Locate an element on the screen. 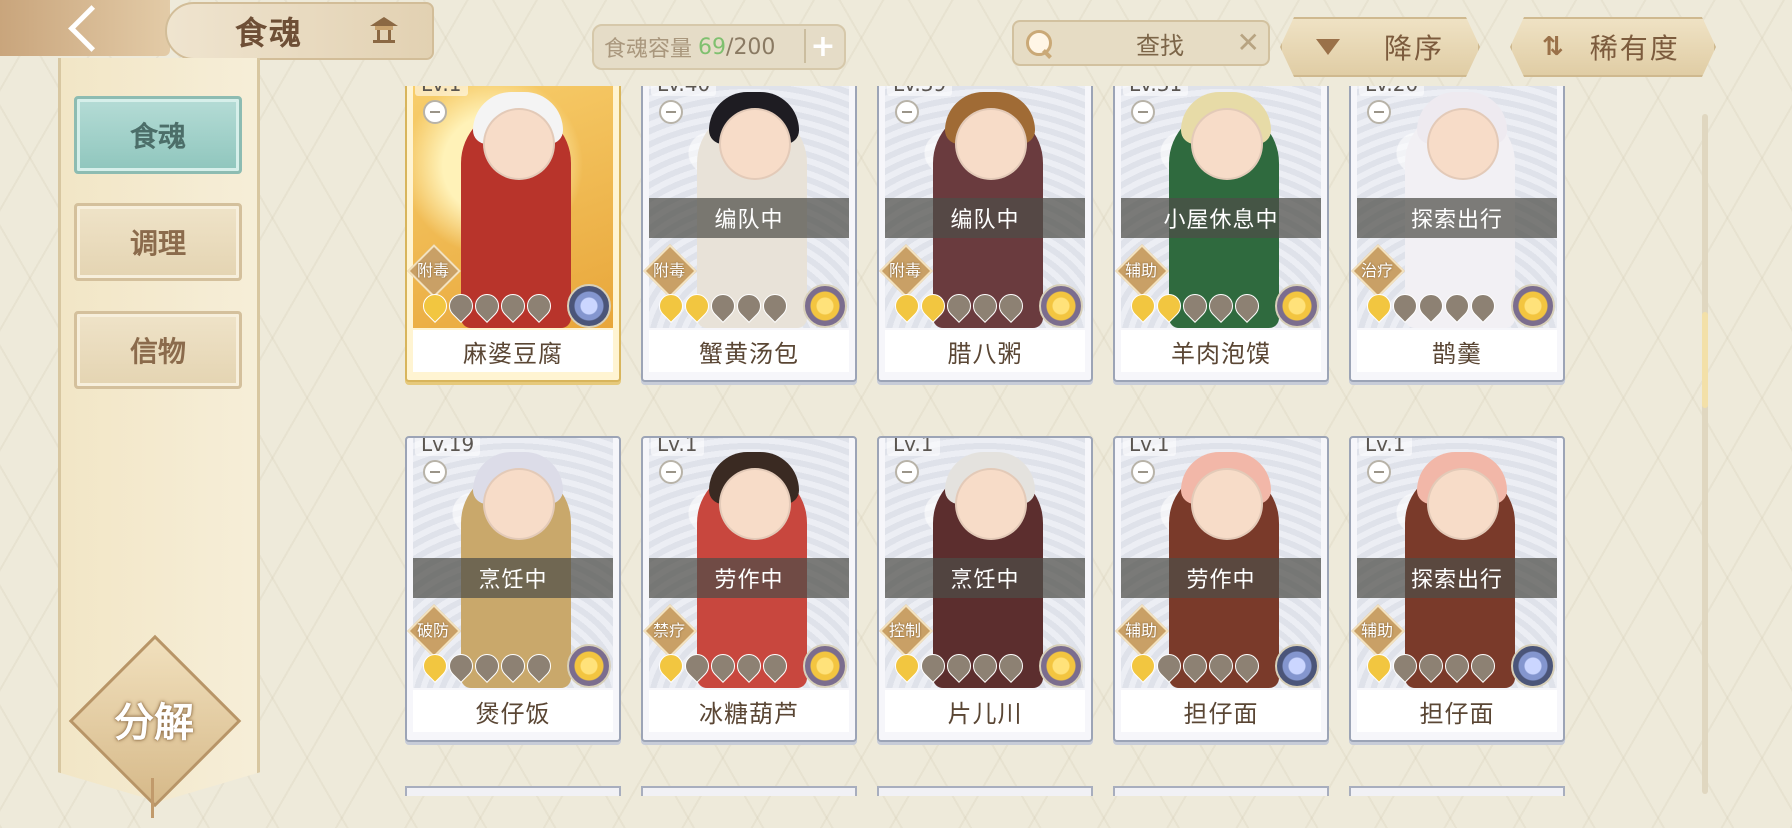 The height and width of the screenshot is (828, 1792). role-label: 控制 is located at coordinates (904, 630).